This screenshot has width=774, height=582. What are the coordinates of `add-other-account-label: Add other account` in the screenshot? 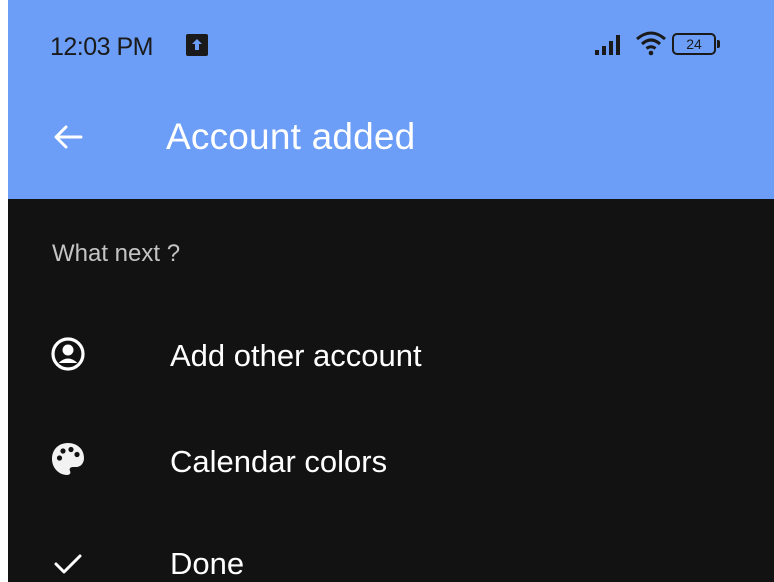 It's located at (296, 355).